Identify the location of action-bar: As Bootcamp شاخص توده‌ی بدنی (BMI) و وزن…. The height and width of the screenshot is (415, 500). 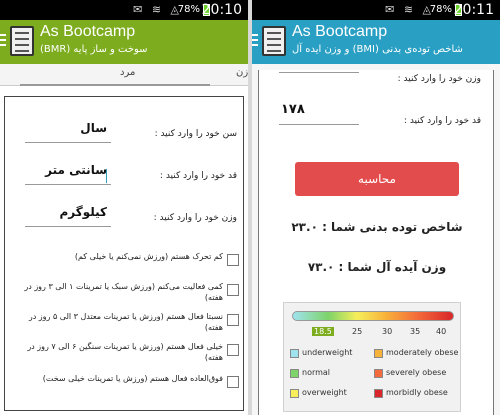
(376, 42).